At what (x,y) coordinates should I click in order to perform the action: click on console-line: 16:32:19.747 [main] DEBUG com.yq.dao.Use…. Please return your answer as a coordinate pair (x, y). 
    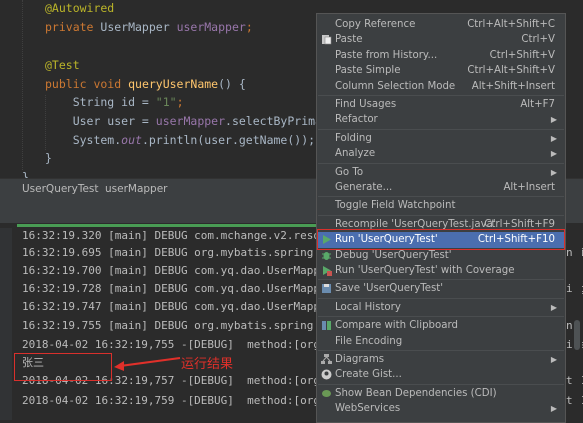
    Looking at the image, I should click on (184, 306).